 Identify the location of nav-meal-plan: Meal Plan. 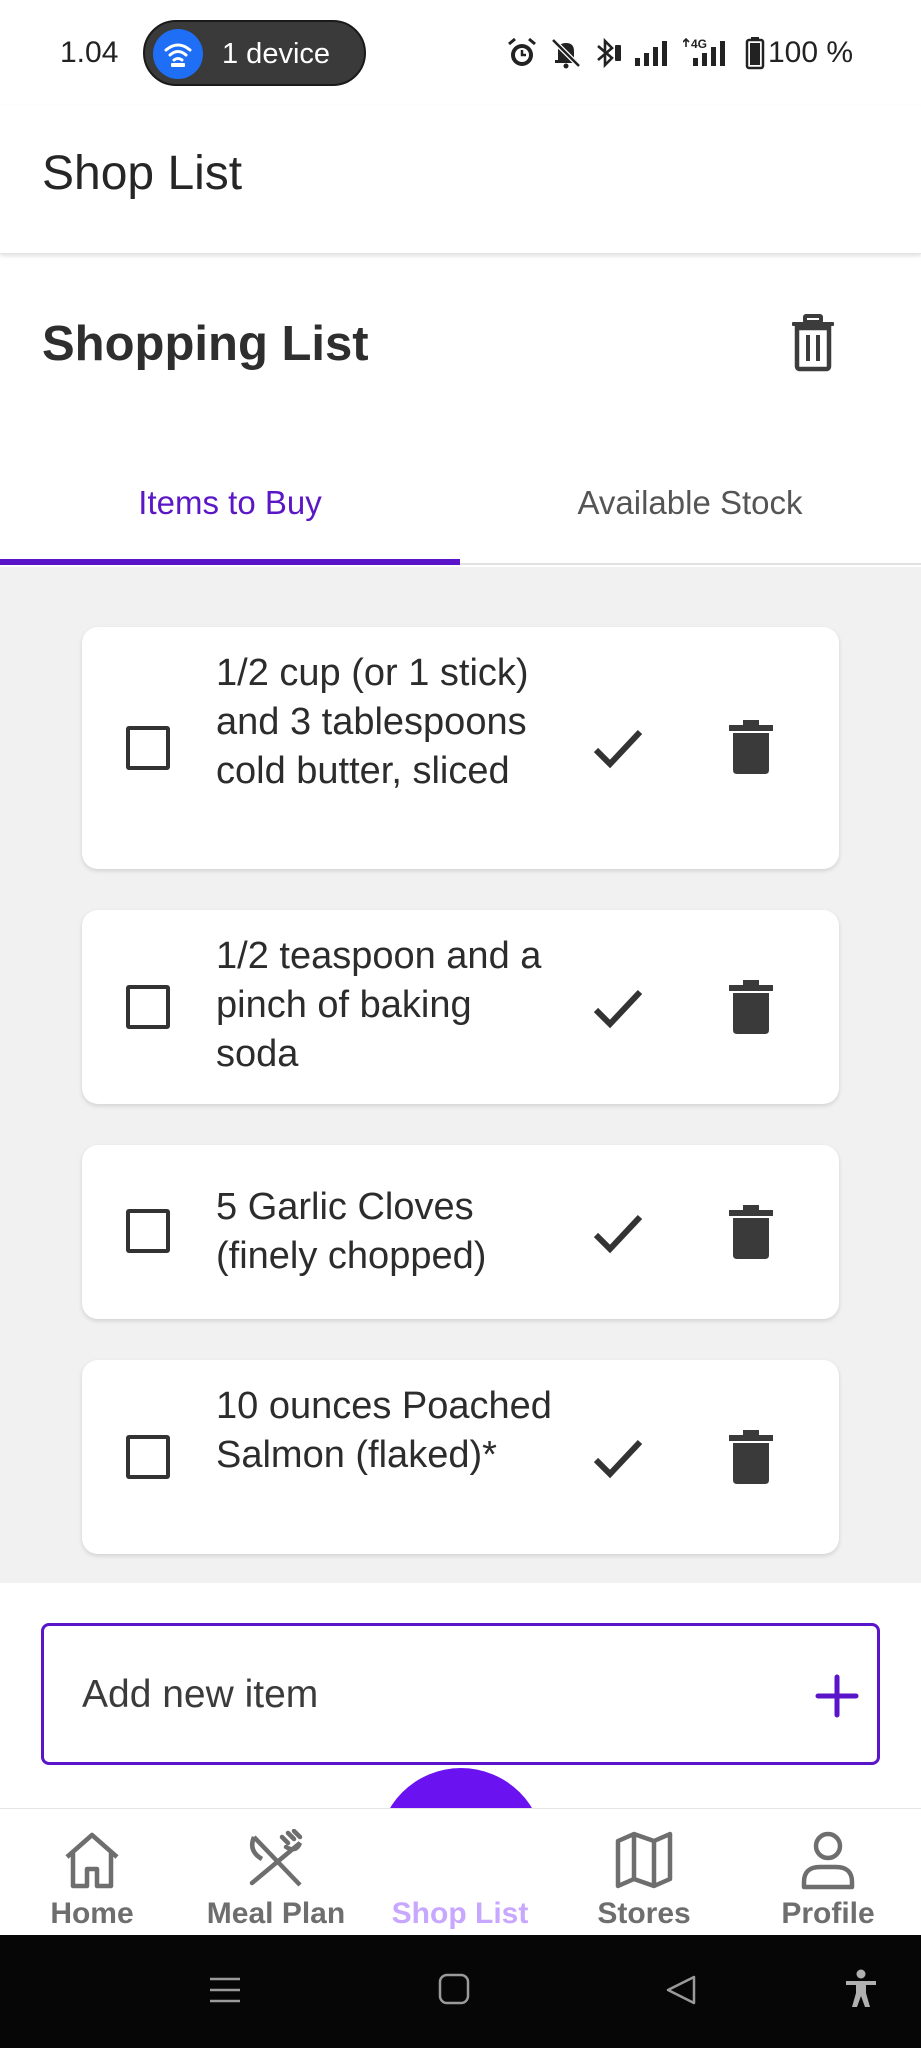
(276, 1872).